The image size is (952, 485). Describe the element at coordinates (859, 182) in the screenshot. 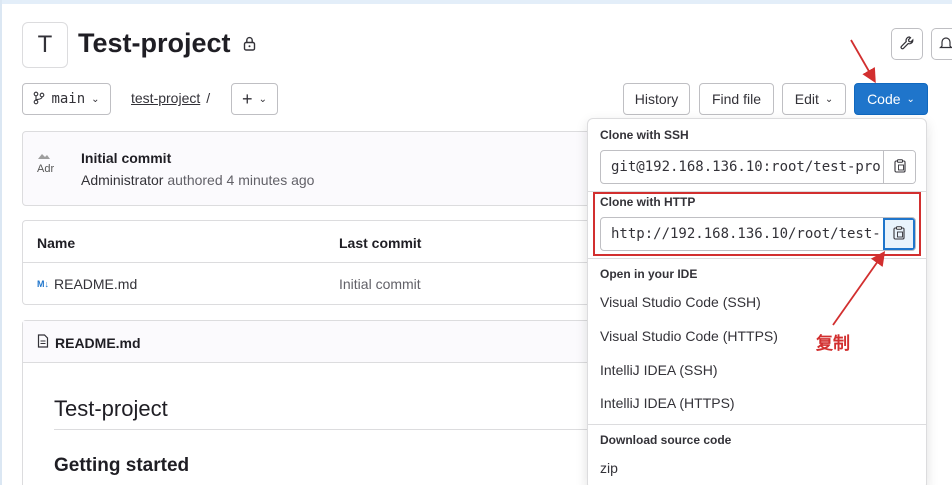

I see `annotation-arrows` at that location.